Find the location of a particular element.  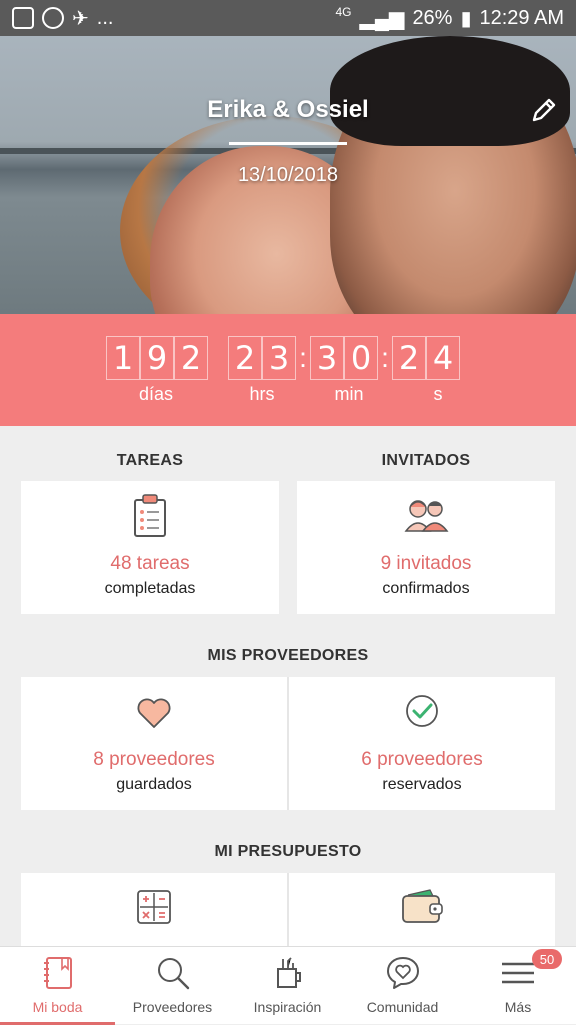

wedding-countdown: 1 9 2 2 3 : 3 0 : 2 4 días hrs min s is located at coordinates (288, 370).